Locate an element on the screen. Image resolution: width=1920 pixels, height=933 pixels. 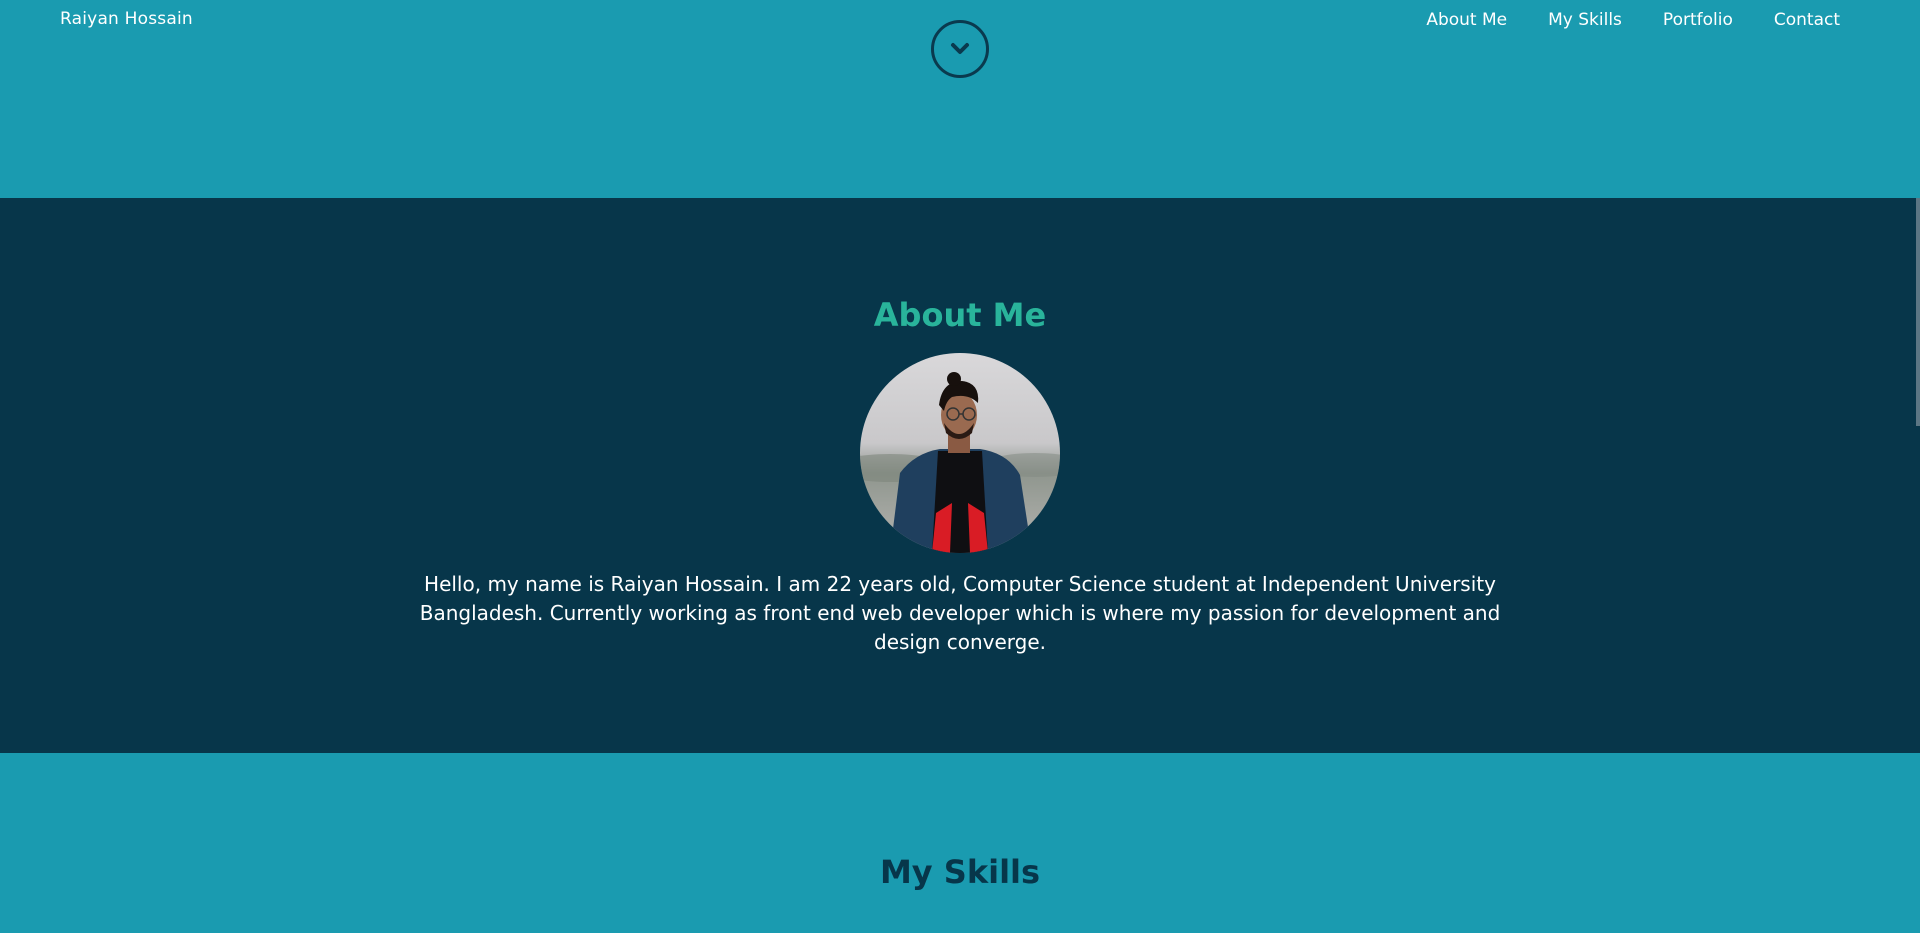
nav-link-my-skills: My Skills is located at coordinates (1585, 20).